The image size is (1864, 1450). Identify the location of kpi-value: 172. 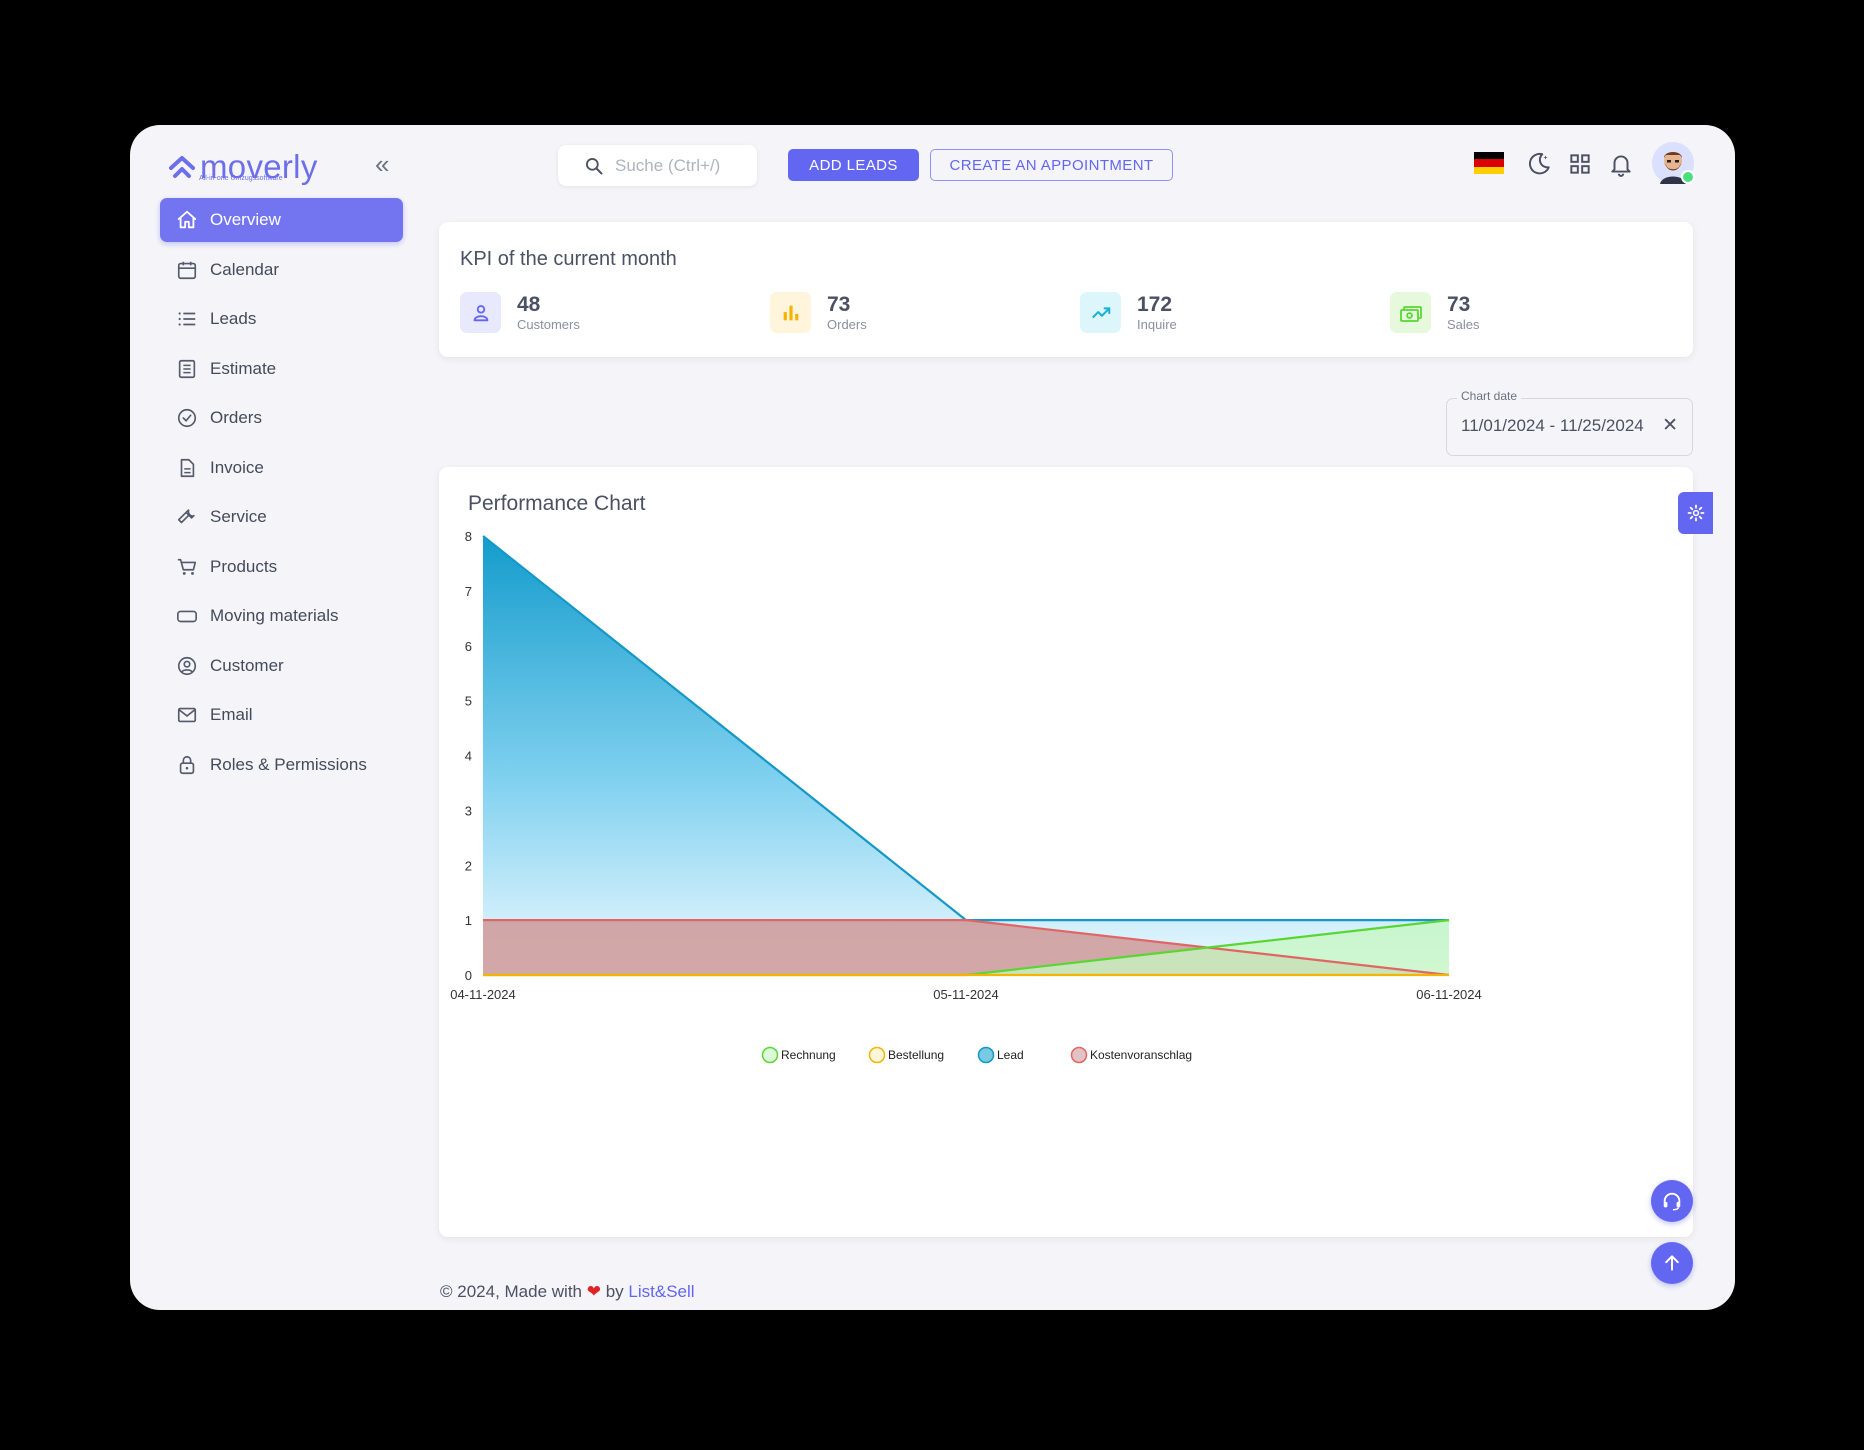
(1155, 304).